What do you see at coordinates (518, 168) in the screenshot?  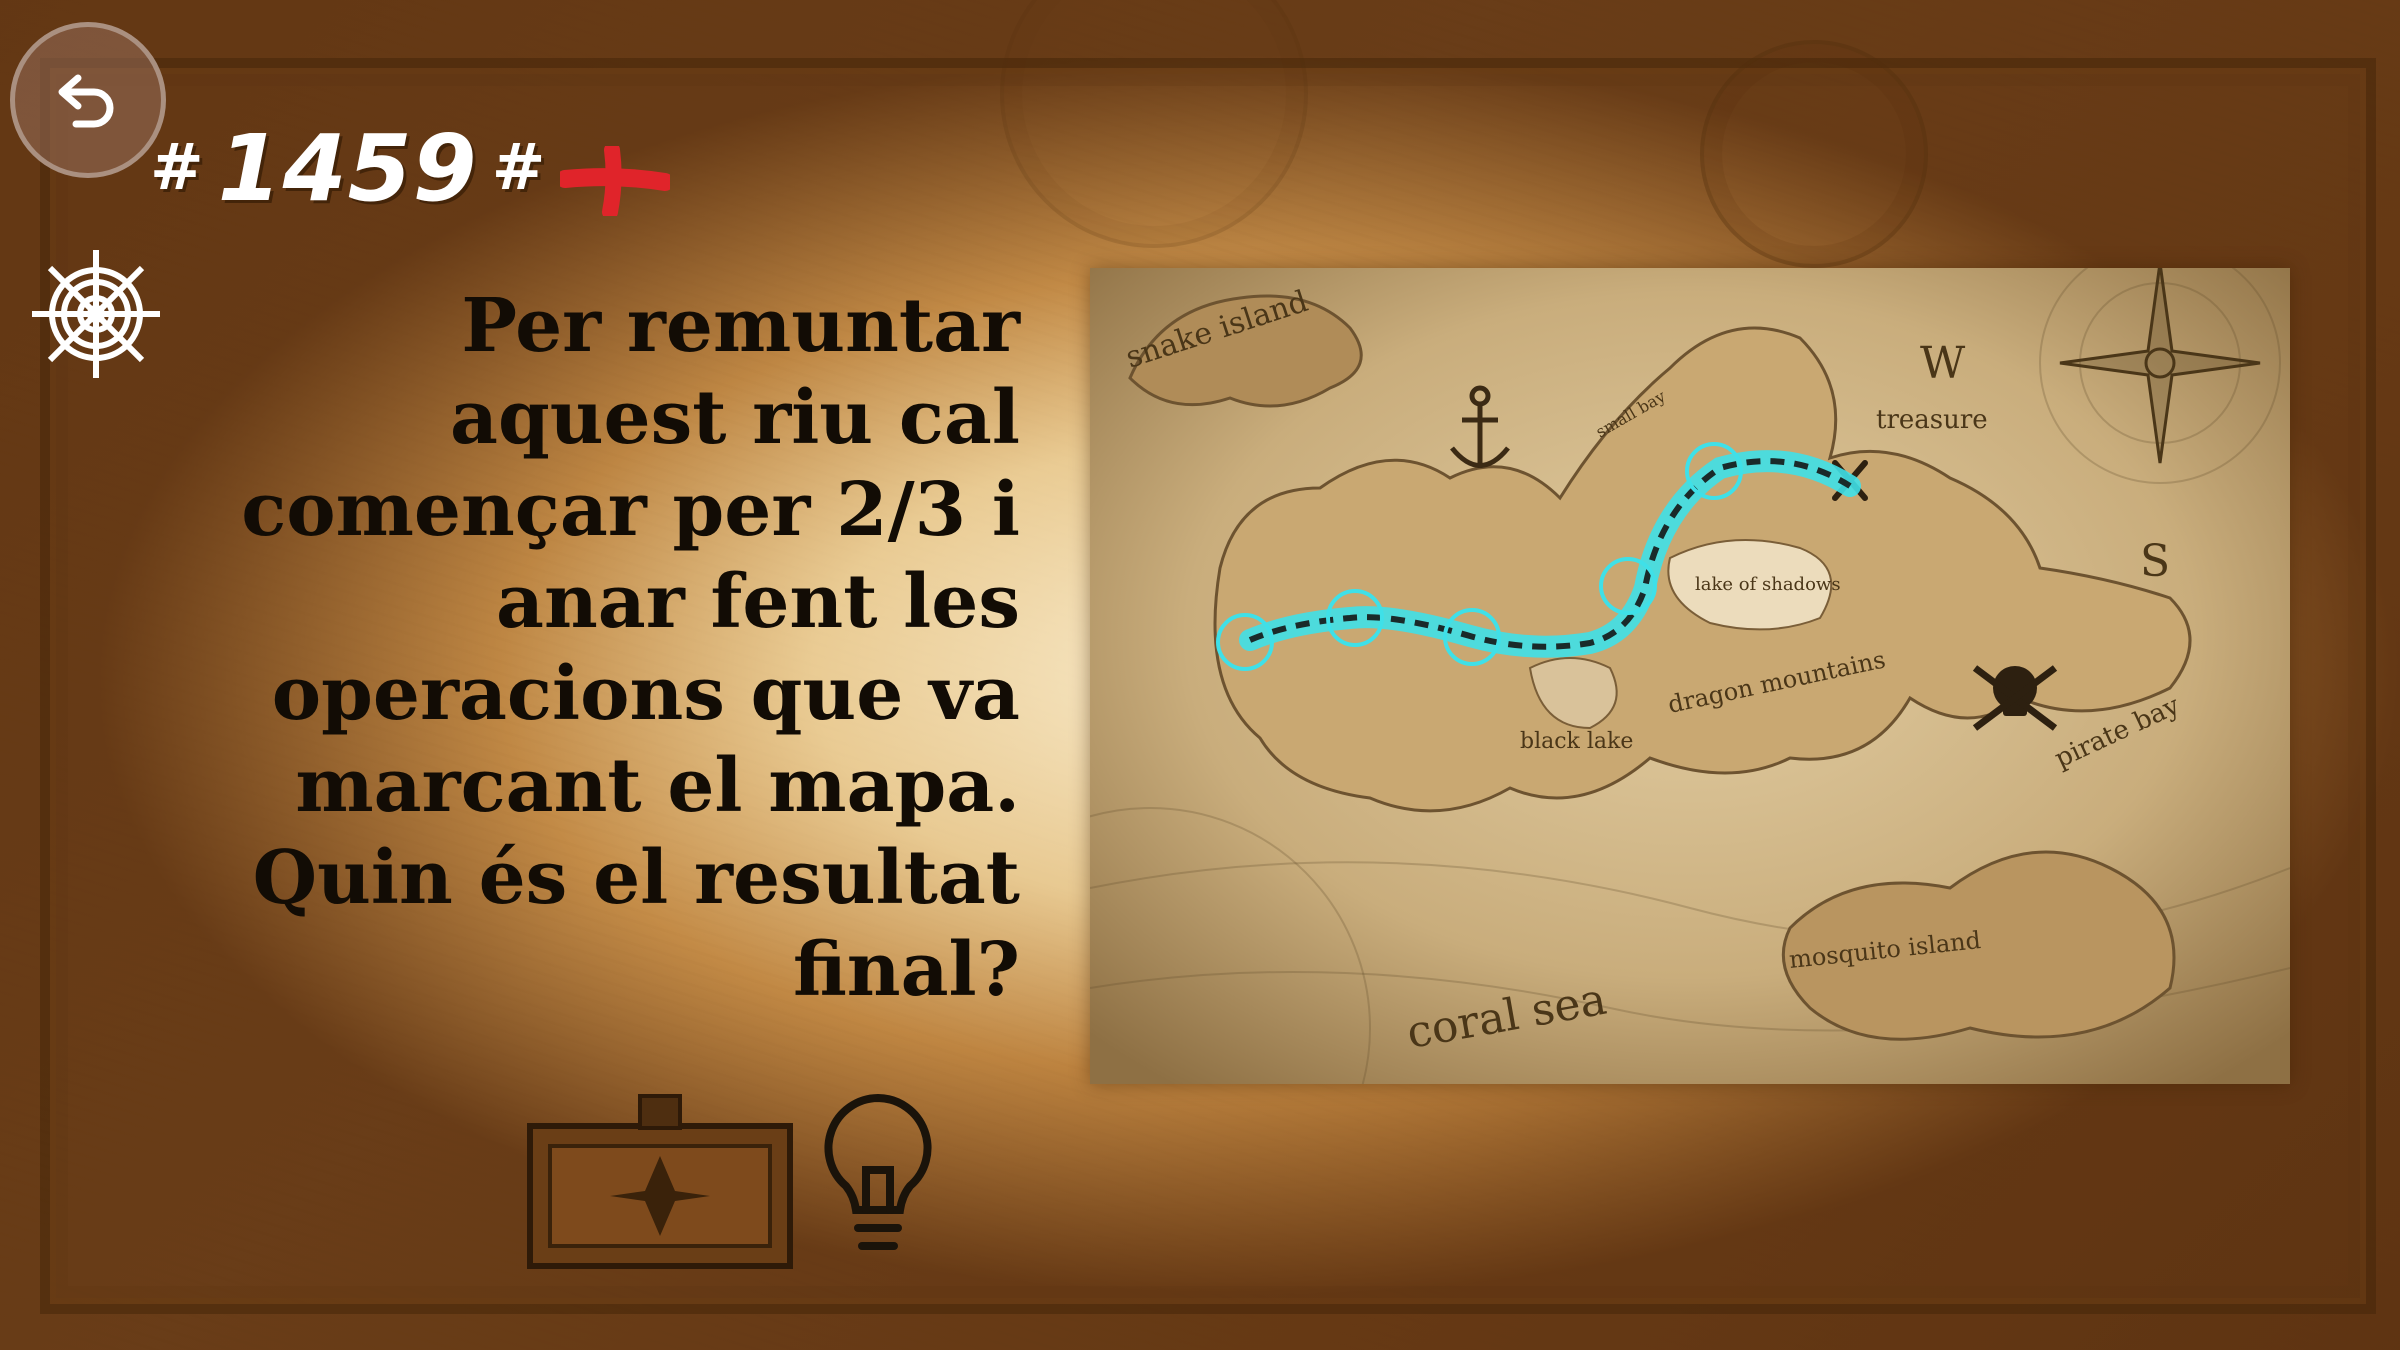 I see `hash-right: #` at bounding box center [518, 168].